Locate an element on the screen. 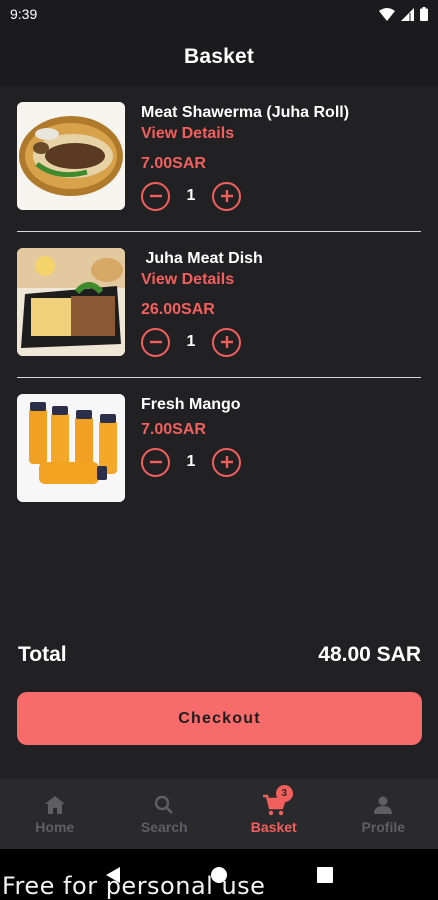 The height and width of the screenshot is (900, 438). nav-item-profile: Profile is located at coordinates (383, 814).